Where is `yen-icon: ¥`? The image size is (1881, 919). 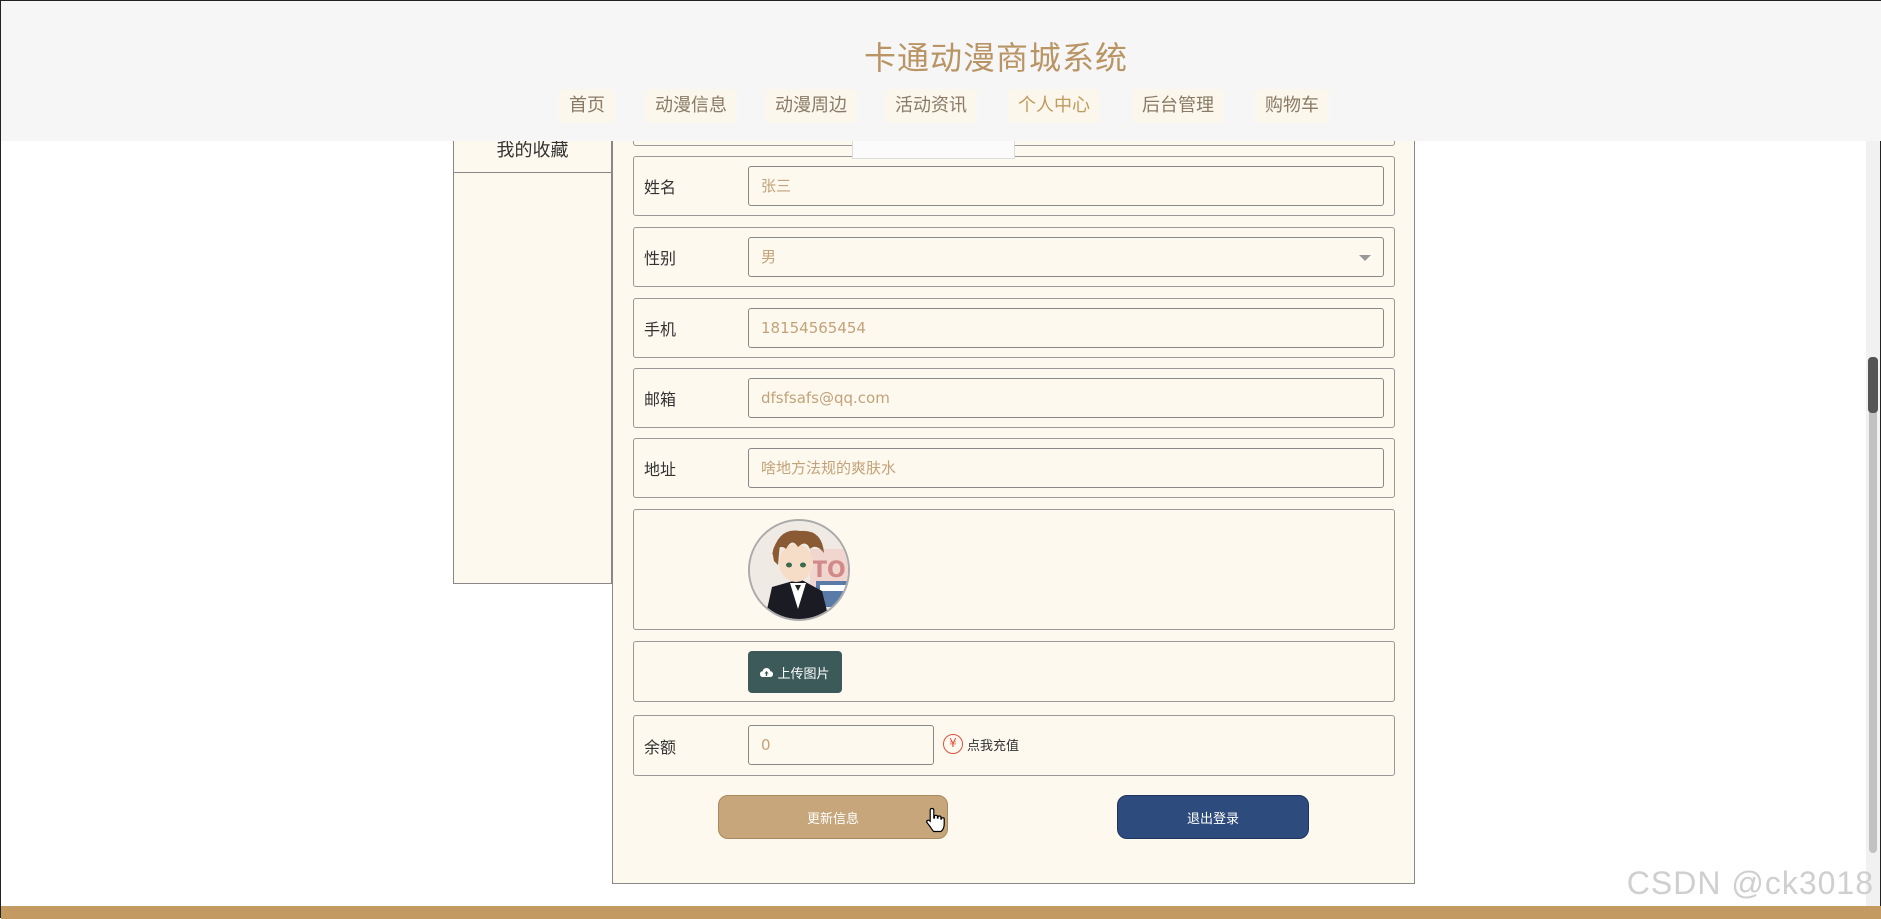
yen-icon: ¥ is located at coordinates (953, 744).